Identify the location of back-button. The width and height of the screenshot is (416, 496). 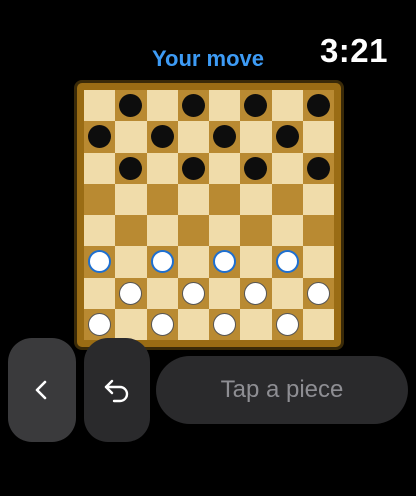
(42, 390).